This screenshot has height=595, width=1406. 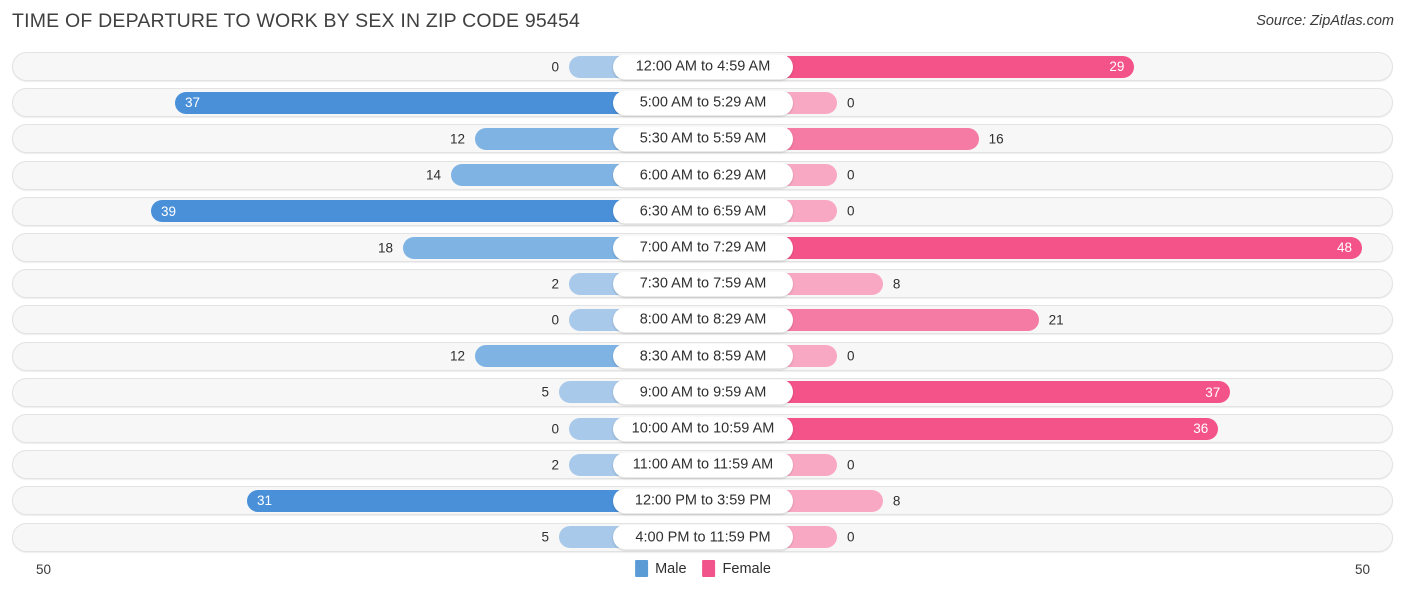 I want to click on table-row: 0 29 12:00 AM to 4:59 AM, so click(x=702, y=66).